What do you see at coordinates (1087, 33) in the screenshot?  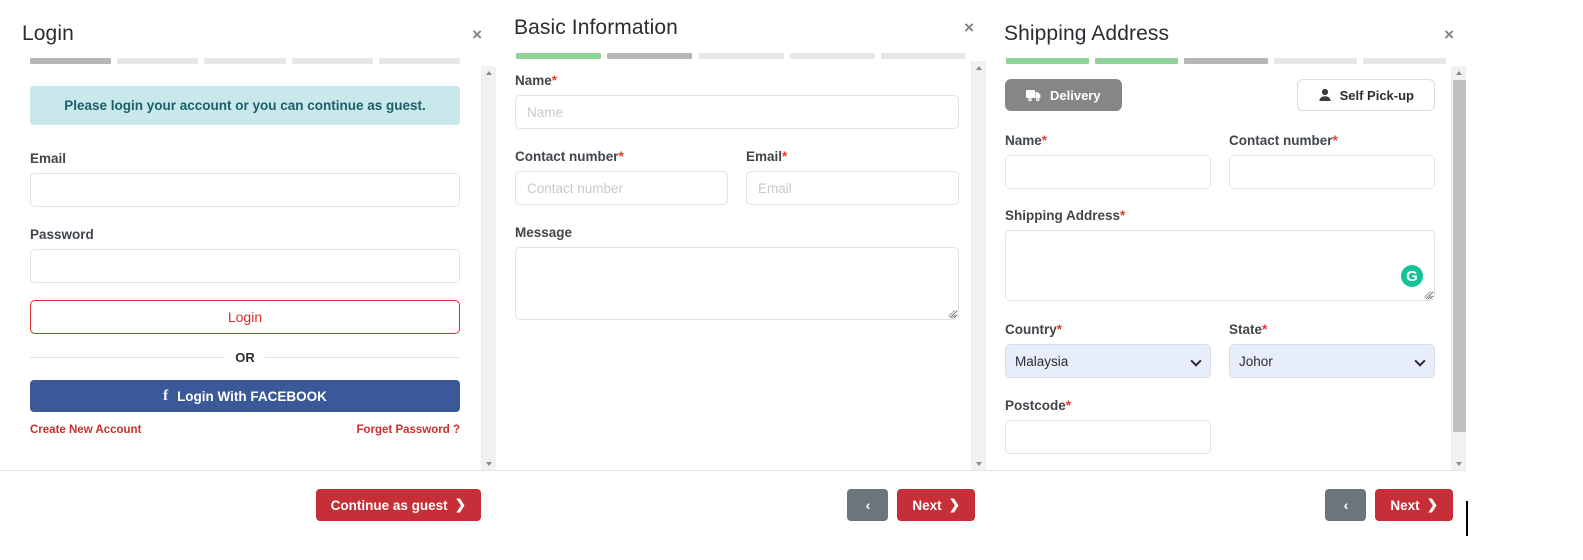 I see `shipping-address-panel-title: Shipping Address` at bounding box center [1087, 33].